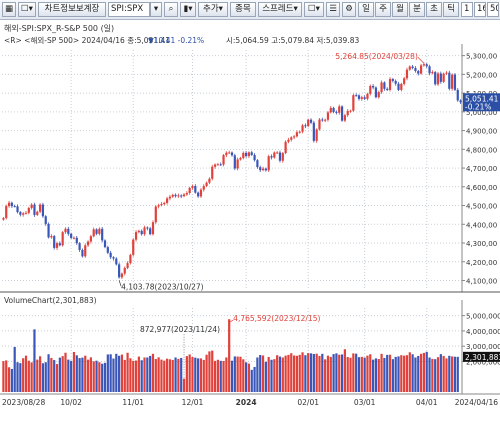  What do you see at coordinates (156, 9) in the screenshot?
I see `symbol-dropdown-icon: ▾` at bounding box center [156, 9].